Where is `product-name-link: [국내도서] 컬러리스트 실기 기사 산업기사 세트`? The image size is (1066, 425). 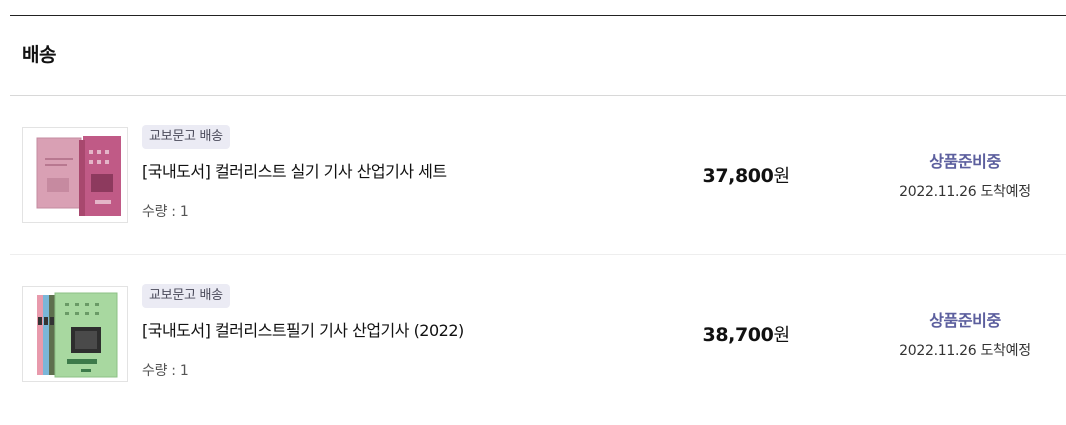
product-name-link: [국내도서] 컬러리스트 실기 기사 산업기사 세트 is located at coordinates (294, 170).